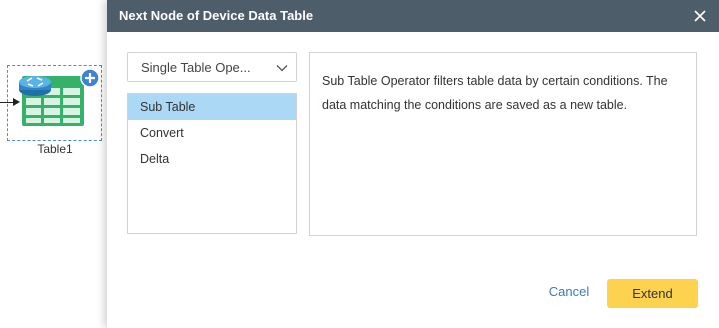 Image resolution: width=719 pixels, height=328 pixels. What do you see at coordinates (168, 107) in the screenshot?
I see `list-item-label: Sub Table` at bounding box center [168, 107].